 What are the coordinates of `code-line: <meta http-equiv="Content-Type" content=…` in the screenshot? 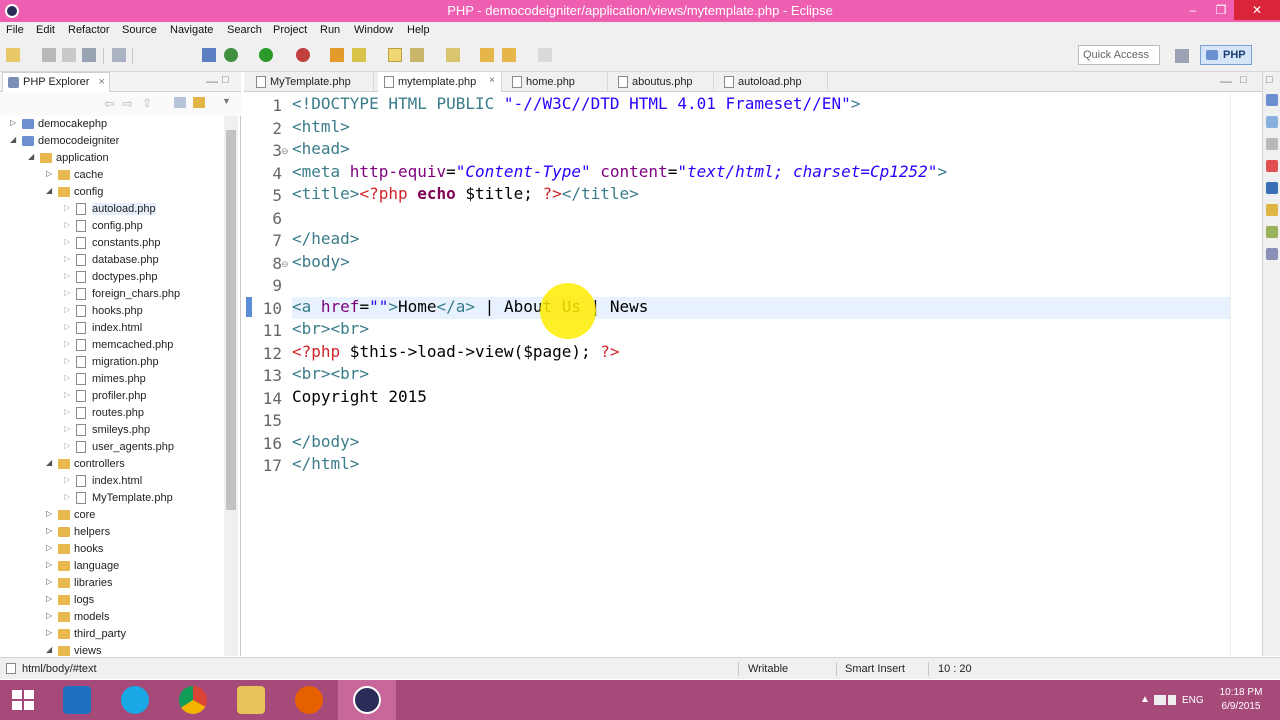 It's located at (762, 173).